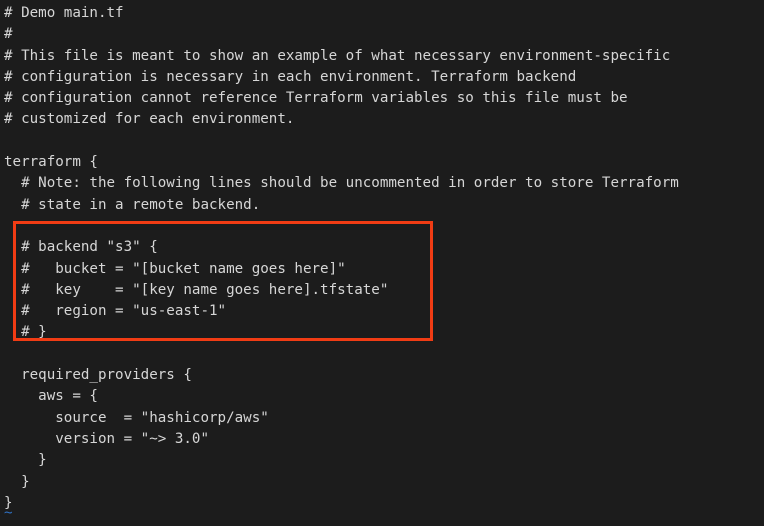 This screenshot has height=526, width=764. What do you see at coordinates (136, 417) in the screenshot?
I see `code-line: source = "hashicorp/aws"` at bounding box center [136, 417].